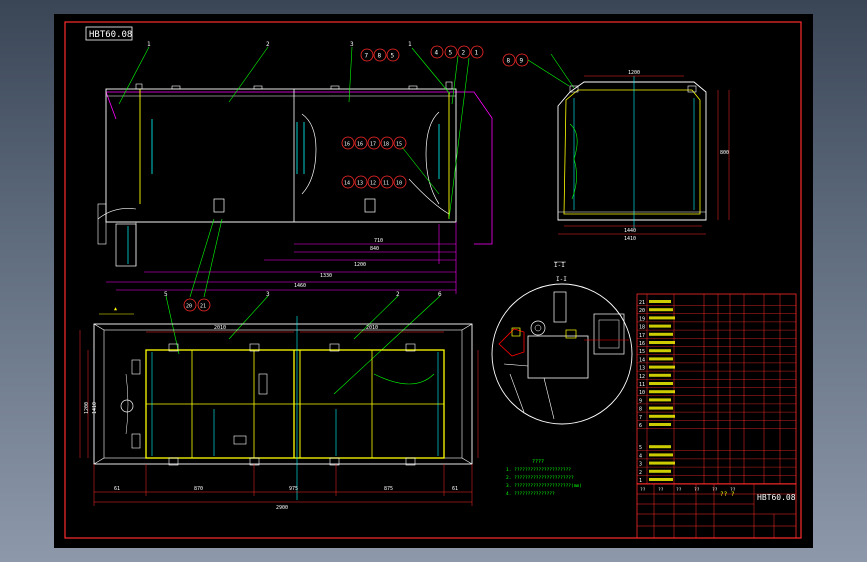 This screenshot has width=867, height=562. What do you see at coordinates (374, 249) in the screenshot?
I see `dim-front-1: 840` at bounding box center [374, 249].